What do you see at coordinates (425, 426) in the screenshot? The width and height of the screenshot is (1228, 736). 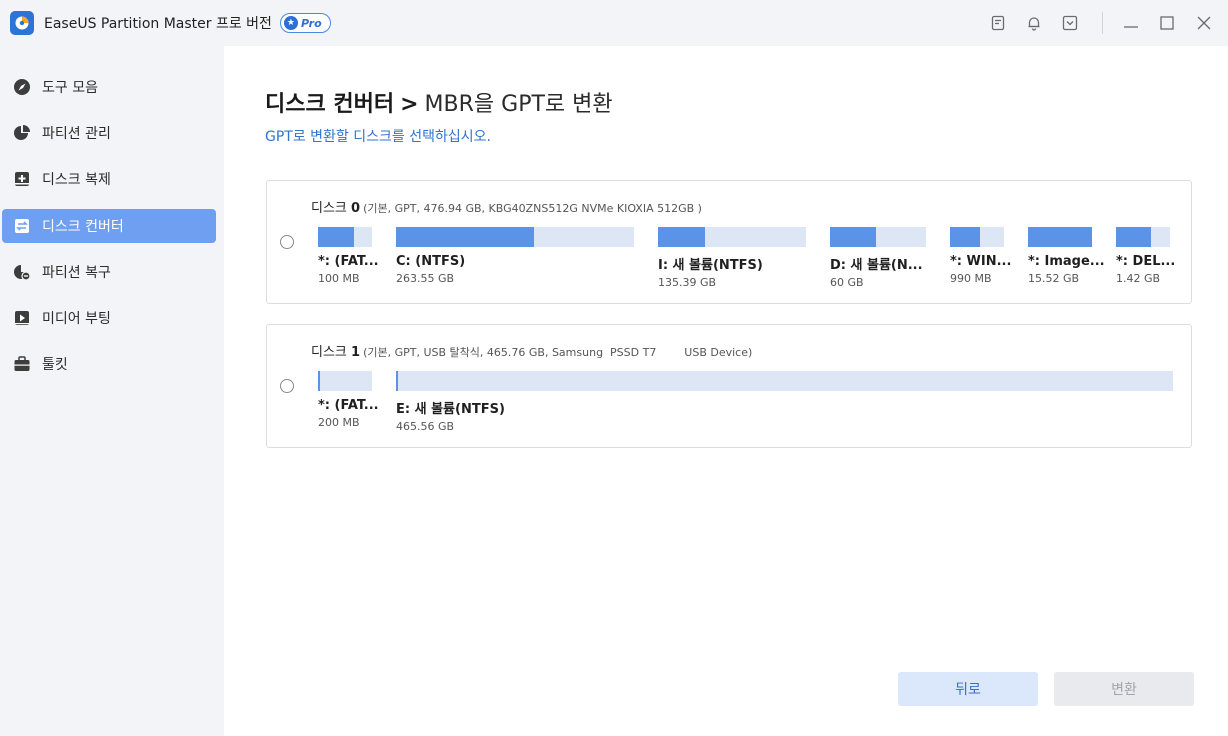 I see `partition-size: 465.56 GB` at bounding box center [425, 426].